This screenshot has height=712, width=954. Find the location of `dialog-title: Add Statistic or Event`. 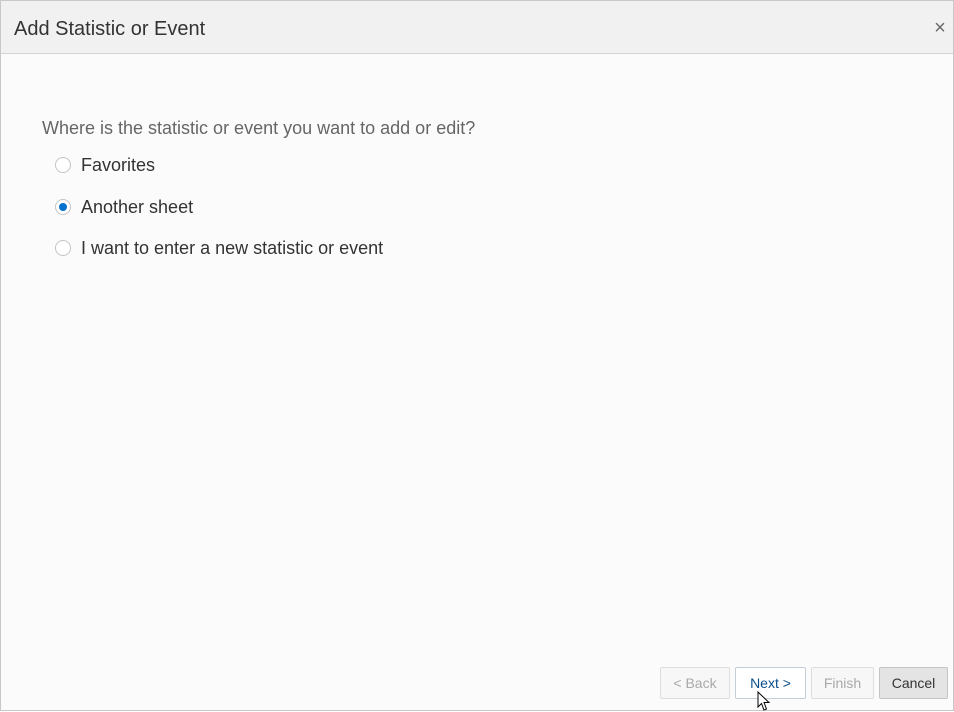

dialog-title: Add Statistic or Event is located at coordinates (110, 29).